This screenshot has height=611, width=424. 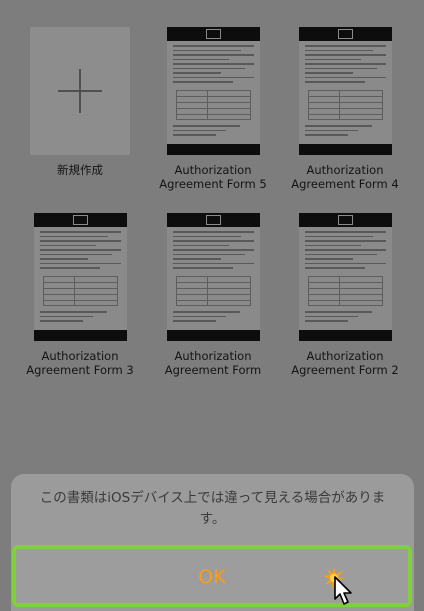 I want to click on document-tile: Authorization Agreement Form, so click(x=213, y=295).